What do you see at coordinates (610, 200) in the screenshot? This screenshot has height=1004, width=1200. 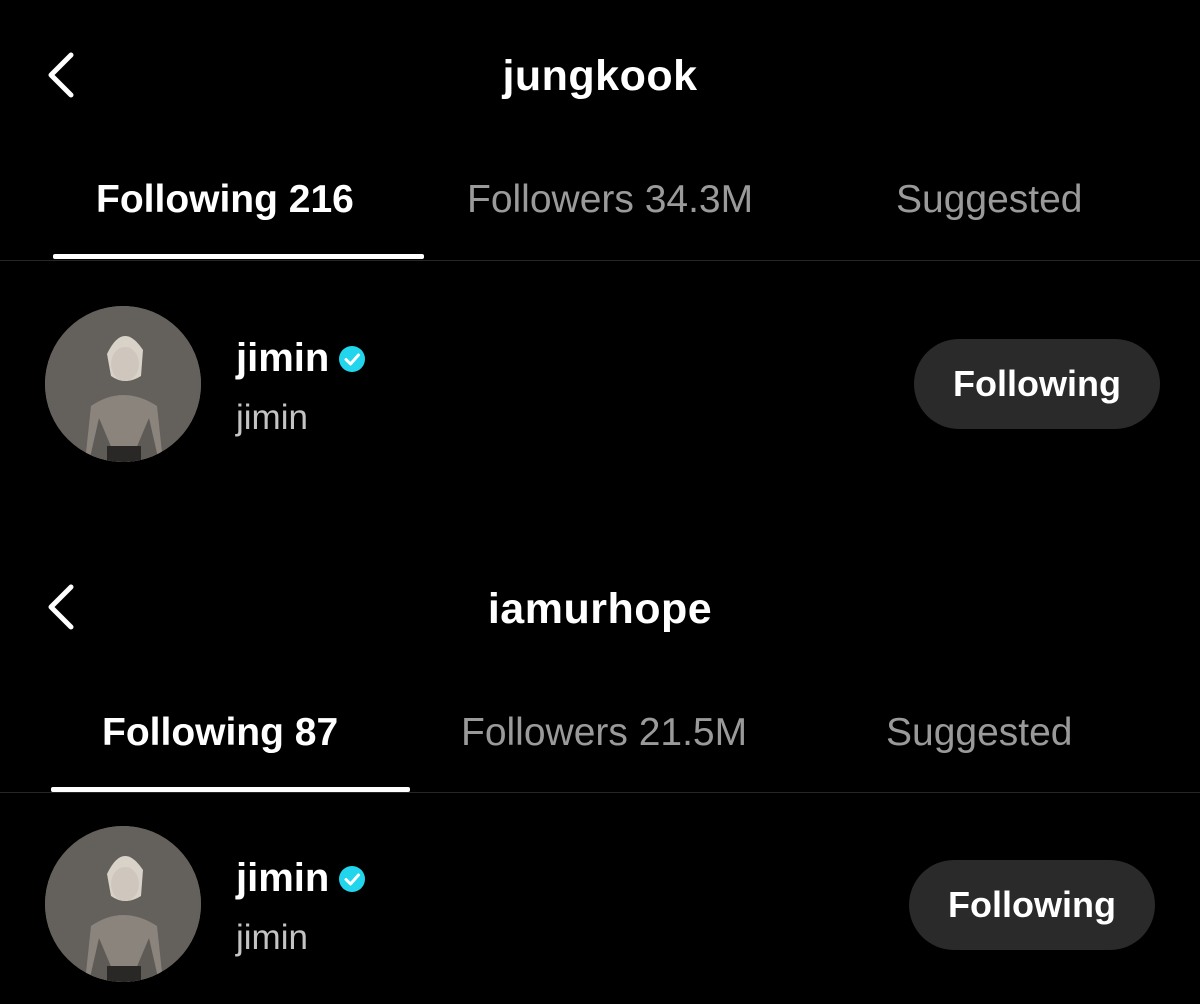 I see `tab-followers: Followers 34.3M` at bounding box center [610, 200].